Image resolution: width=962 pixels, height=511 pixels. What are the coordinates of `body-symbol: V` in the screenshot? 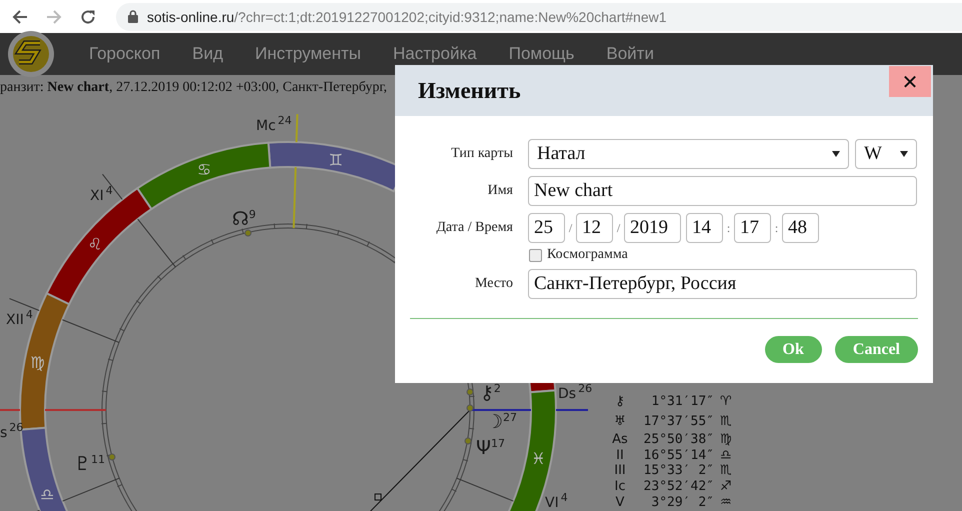 It's located at (620, 502).